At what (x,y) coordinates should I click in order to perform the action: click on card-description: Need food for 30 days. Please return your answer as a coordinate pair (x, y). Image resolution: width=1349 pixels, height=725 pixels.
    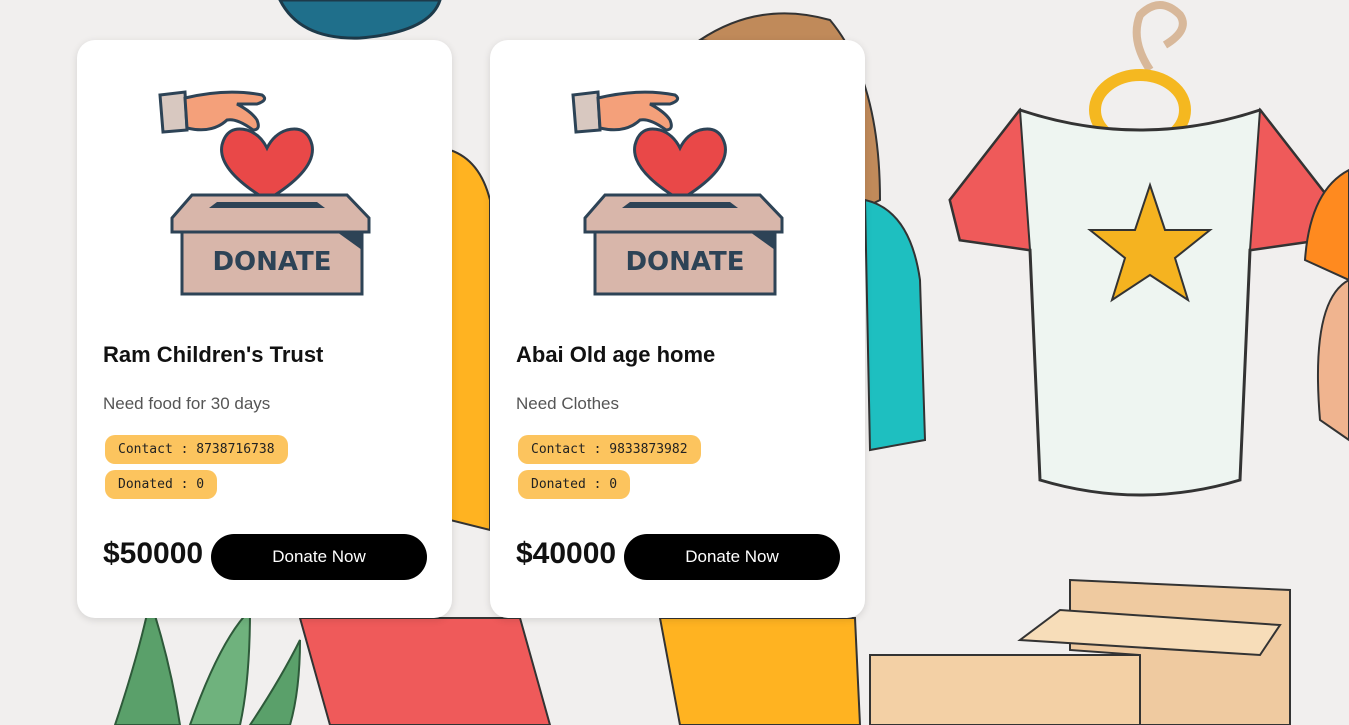
    Looking at the image, I should click on (187, 403).